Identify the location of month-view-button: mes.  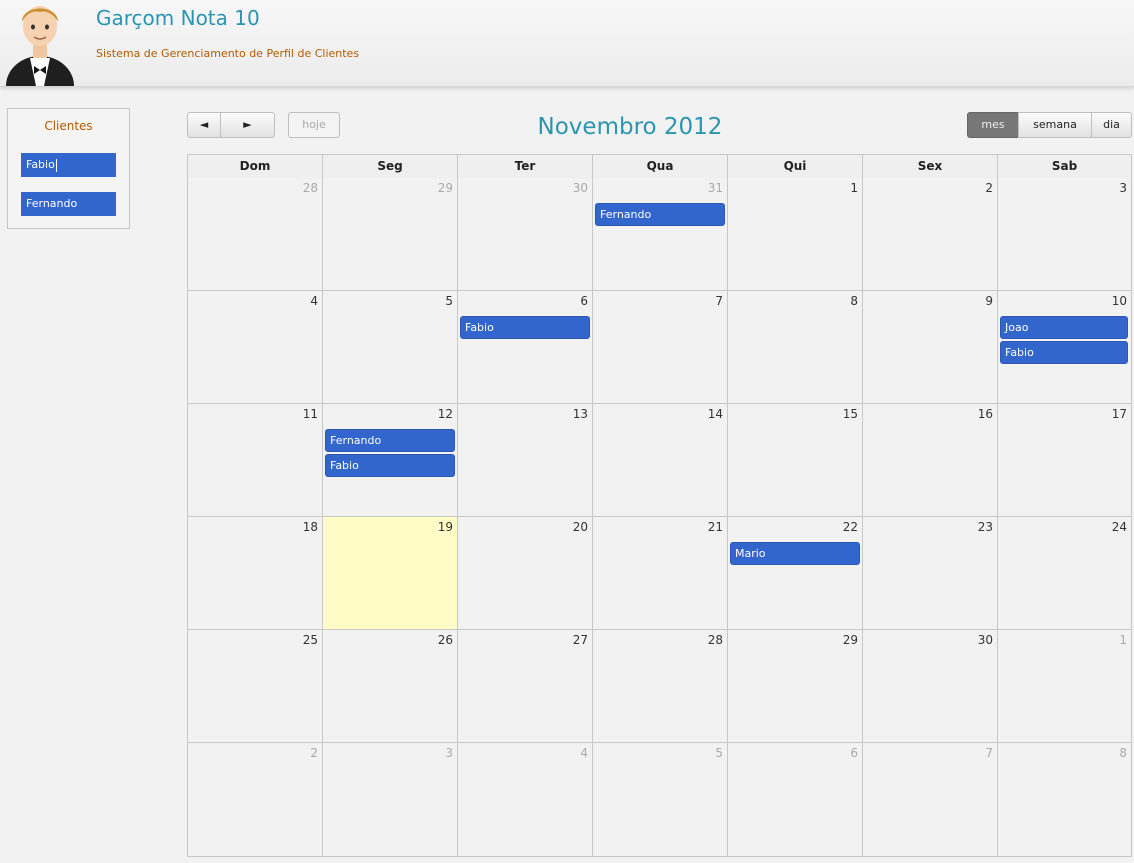
(993, 125).